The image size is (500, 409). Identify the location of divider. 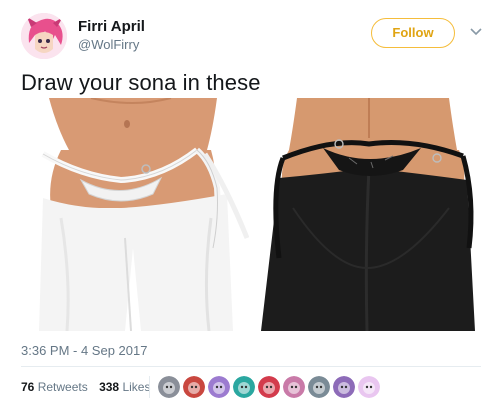
(251, 366).